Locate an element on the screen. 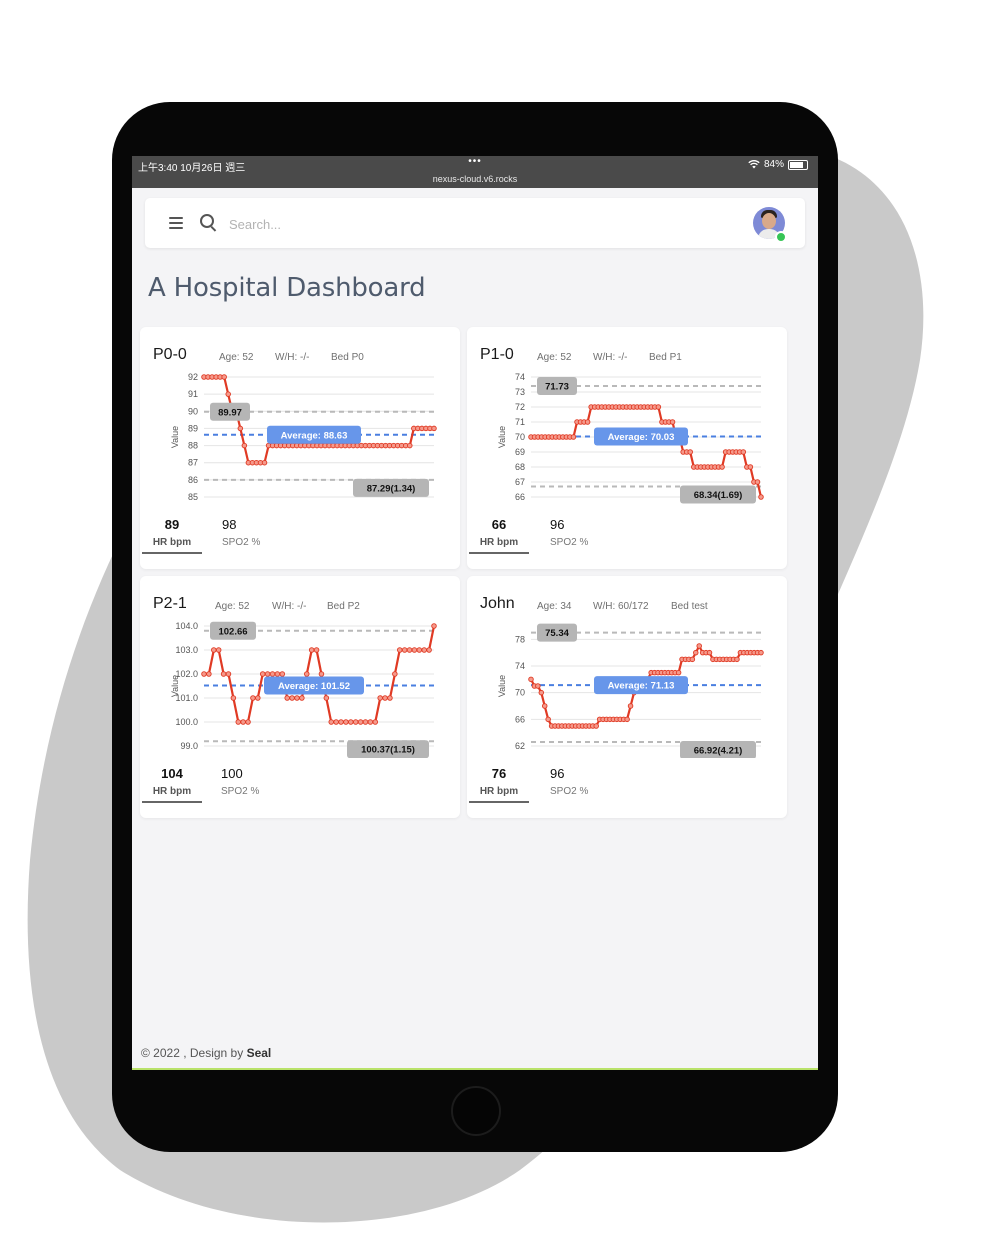 The width and height of the screenshot is (1006, 1234). patient-bed: Bed P0 is located at coordinates (347, 357).